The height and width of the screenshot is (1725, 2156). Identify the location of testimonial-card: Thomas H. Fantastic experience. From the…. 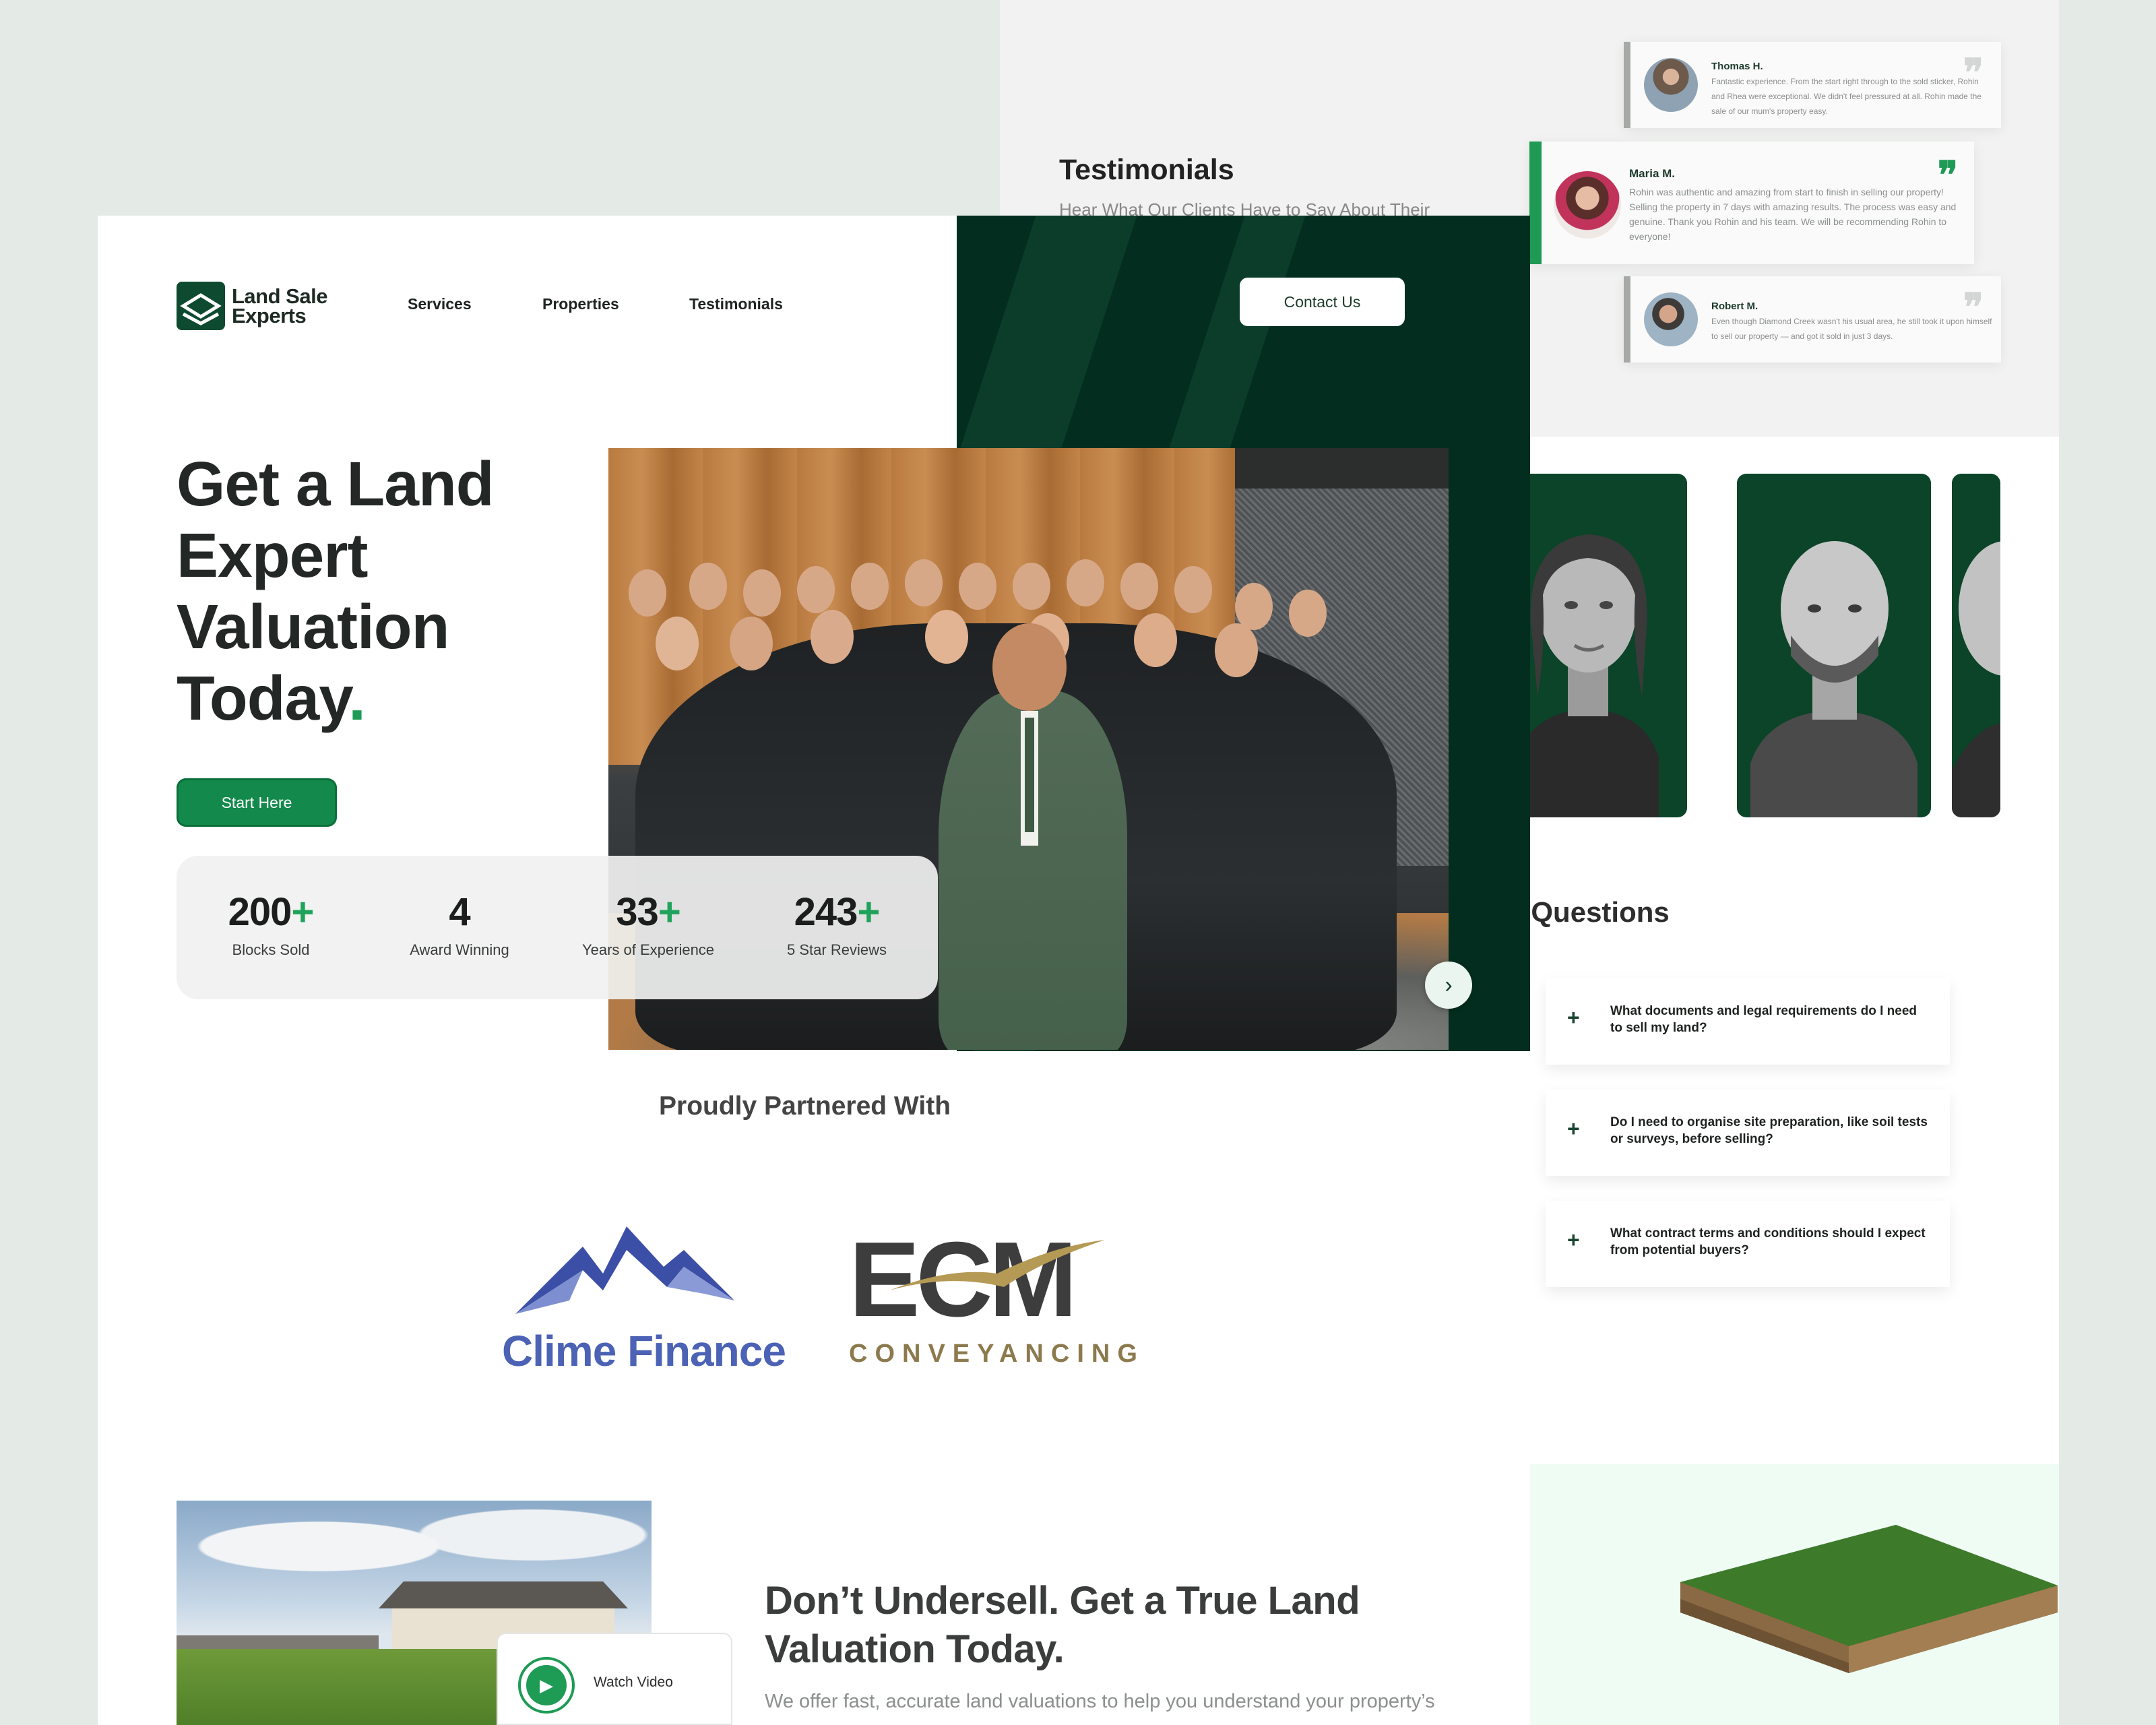
(1812, 85).